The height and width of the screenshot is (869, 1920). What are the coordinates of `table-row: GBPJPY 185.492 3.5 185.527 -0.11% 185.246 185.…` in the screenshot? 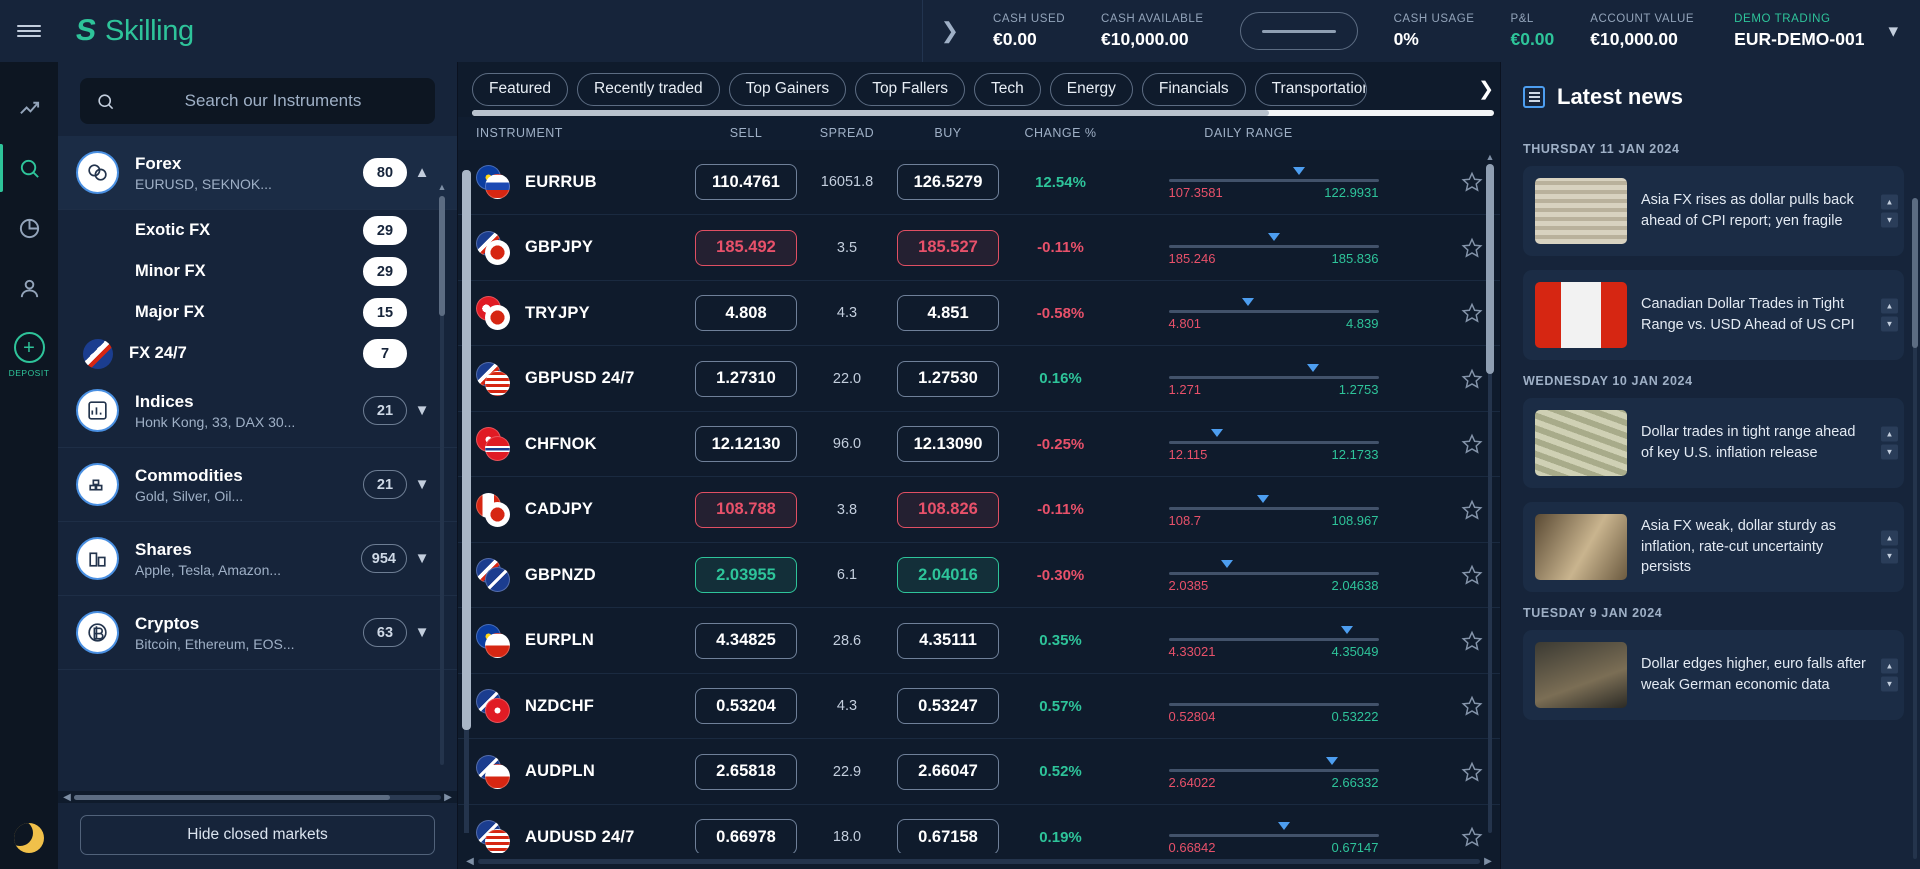 It's located at (979, 248).